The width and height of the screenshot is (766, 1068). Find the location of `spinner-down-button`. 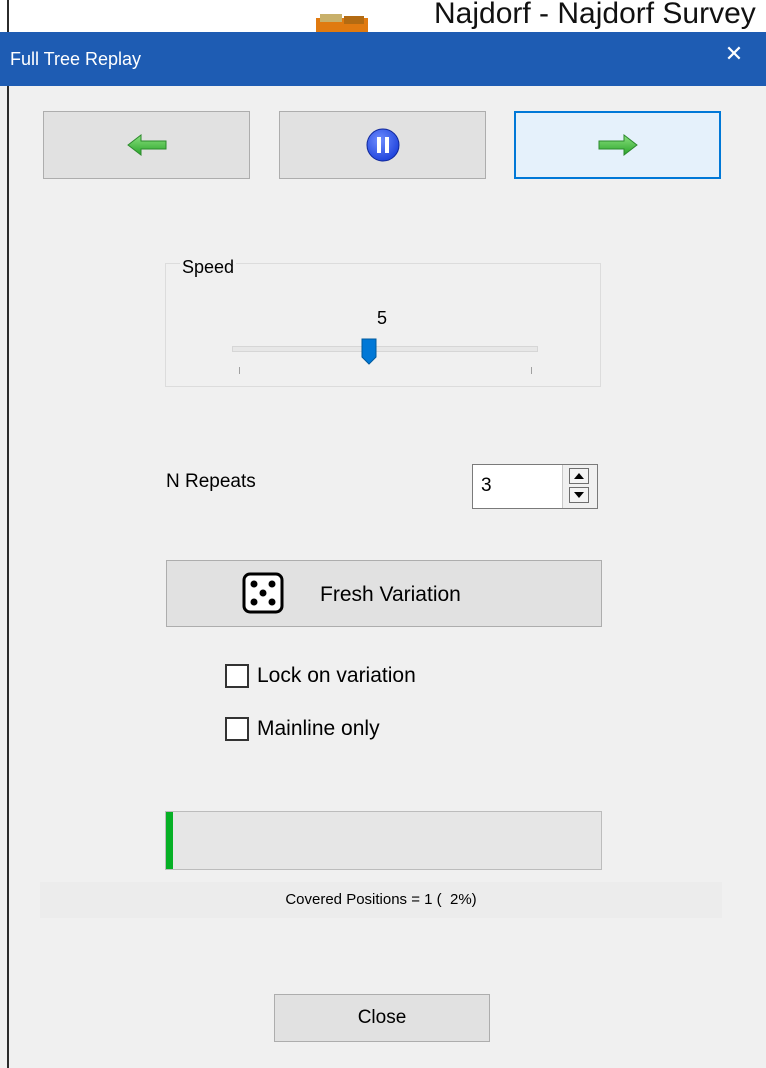

spinner-down-button is located at coordinates (579, 495).